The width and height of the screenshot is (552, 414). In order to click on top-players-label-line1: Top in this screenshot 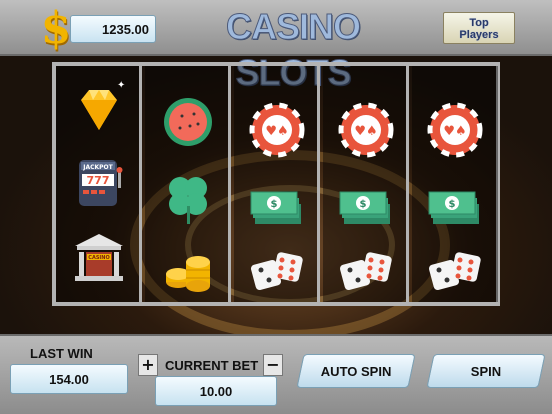, I will do `click(479, 23)`.